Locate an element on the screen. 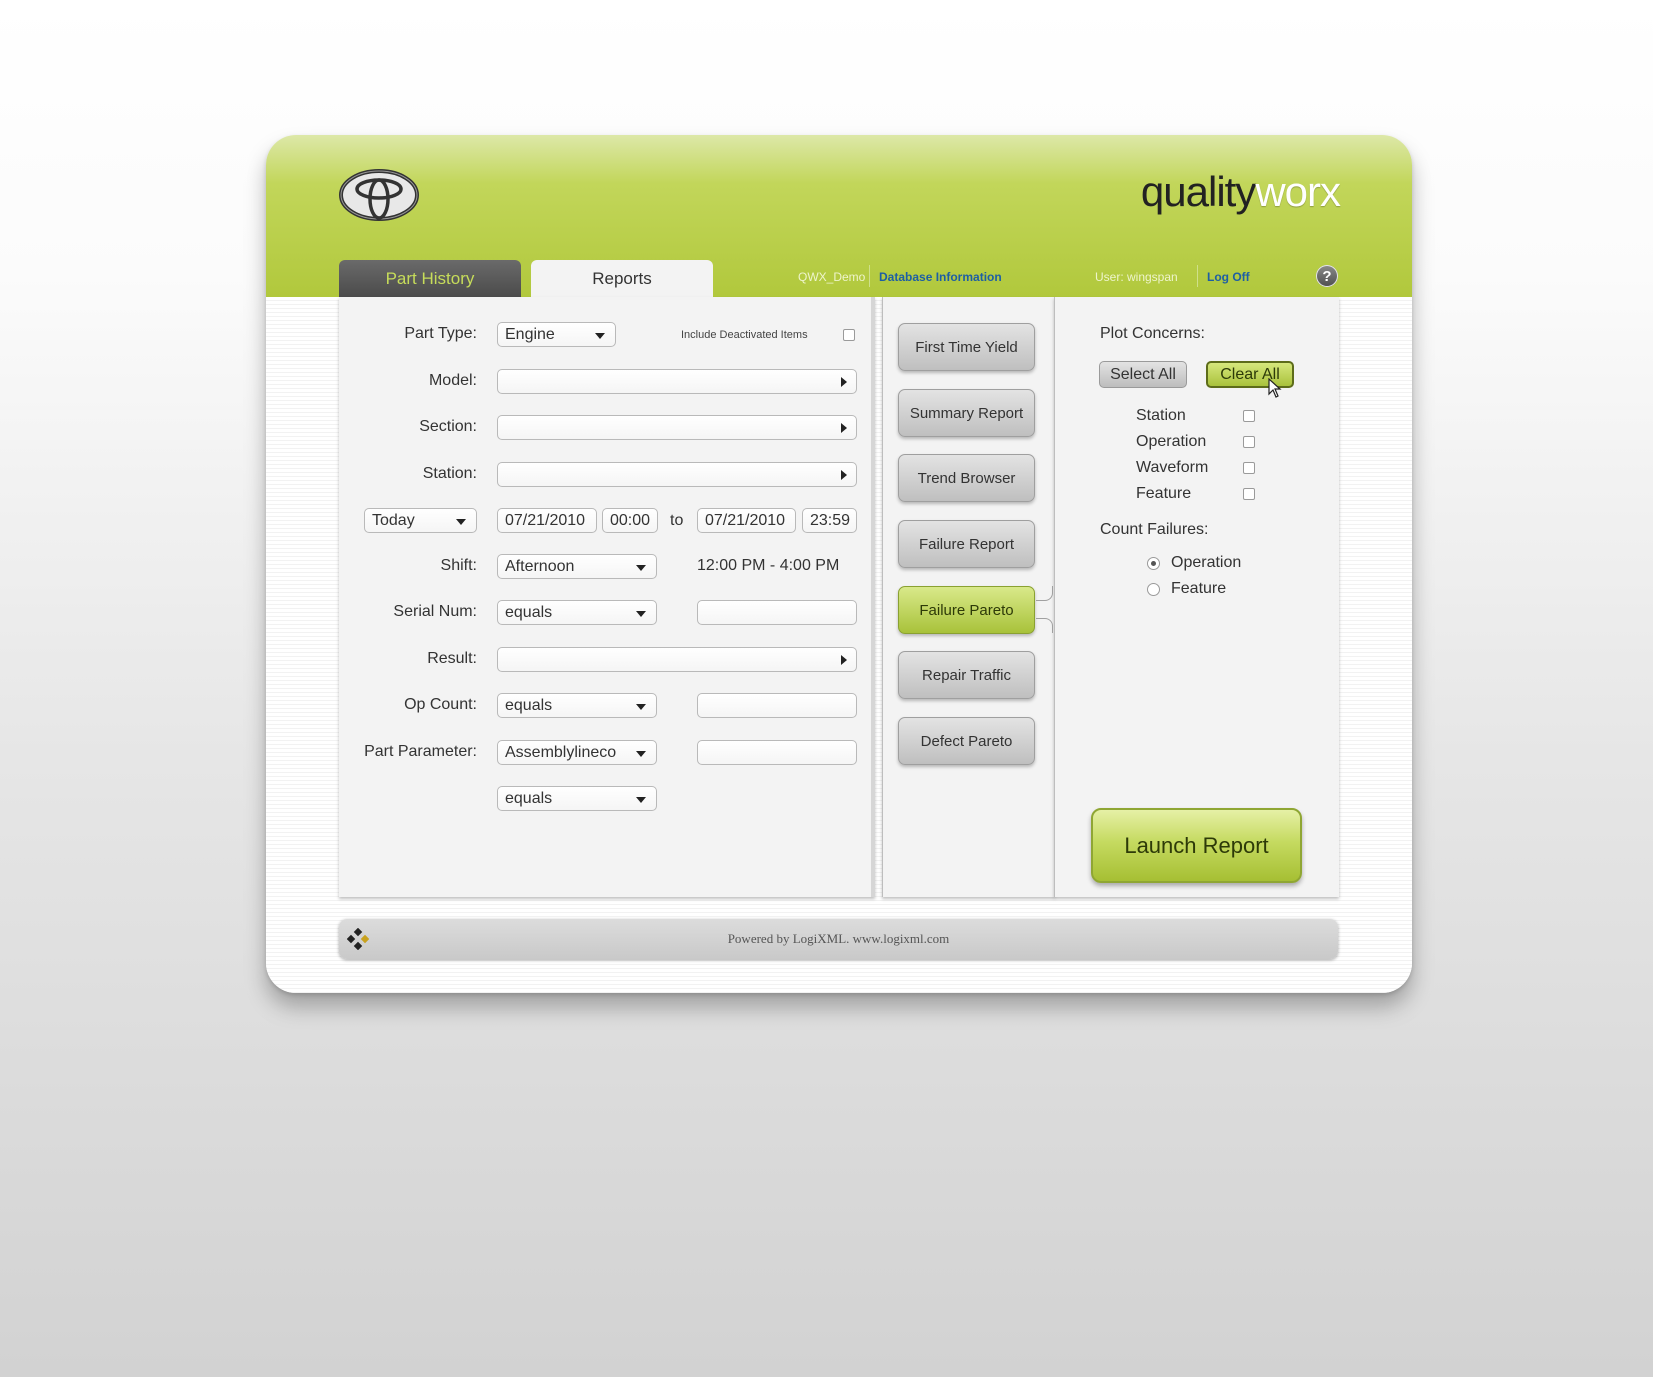 The height and width of the screenshot is (1377, 1653). count-failures-operation-label: Operation is located at coordinates (1206, 562).